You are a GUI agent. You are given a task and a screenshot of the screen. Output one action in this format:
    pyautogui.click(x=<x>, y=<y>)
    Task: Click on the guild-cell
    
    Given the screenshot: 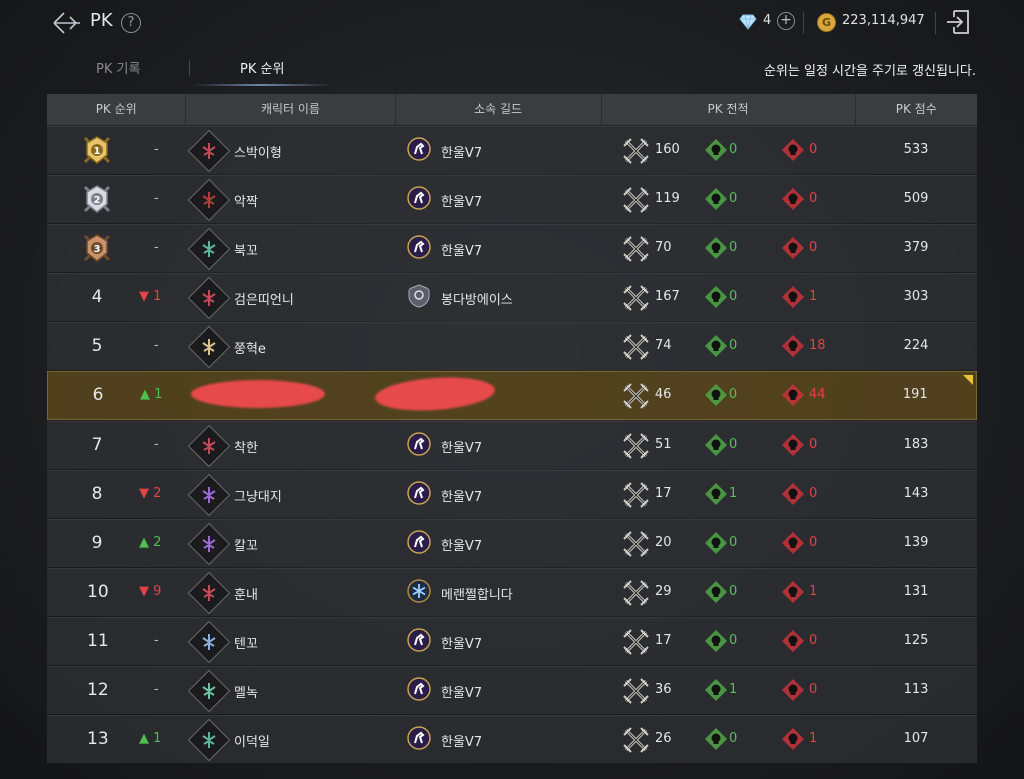 What is the action you would take?
    pyautogui.click(x=498, y=346)
    